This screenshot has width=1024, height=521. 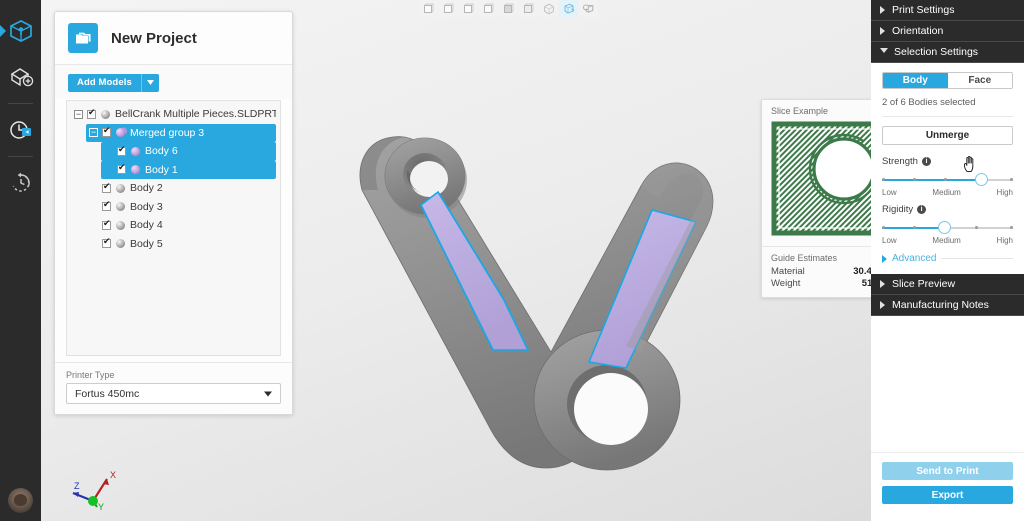 I want to click on info-icon: i, so click(x=926, y=161).